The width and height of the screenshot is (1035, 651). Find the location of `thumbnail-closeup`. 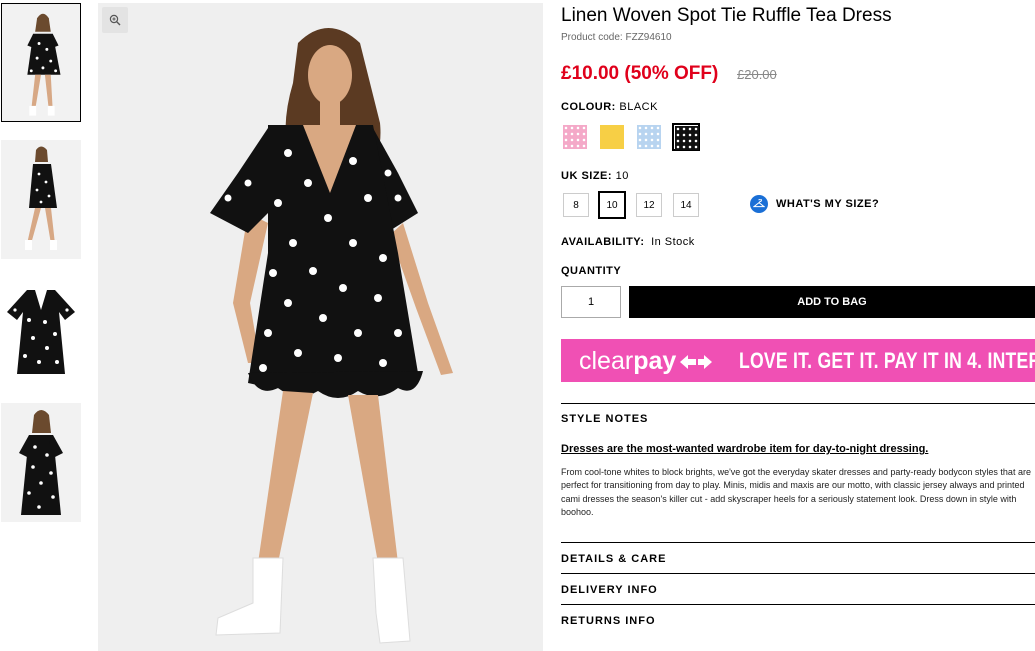

thumbnail-closeup is located at coordinates (41, 462).